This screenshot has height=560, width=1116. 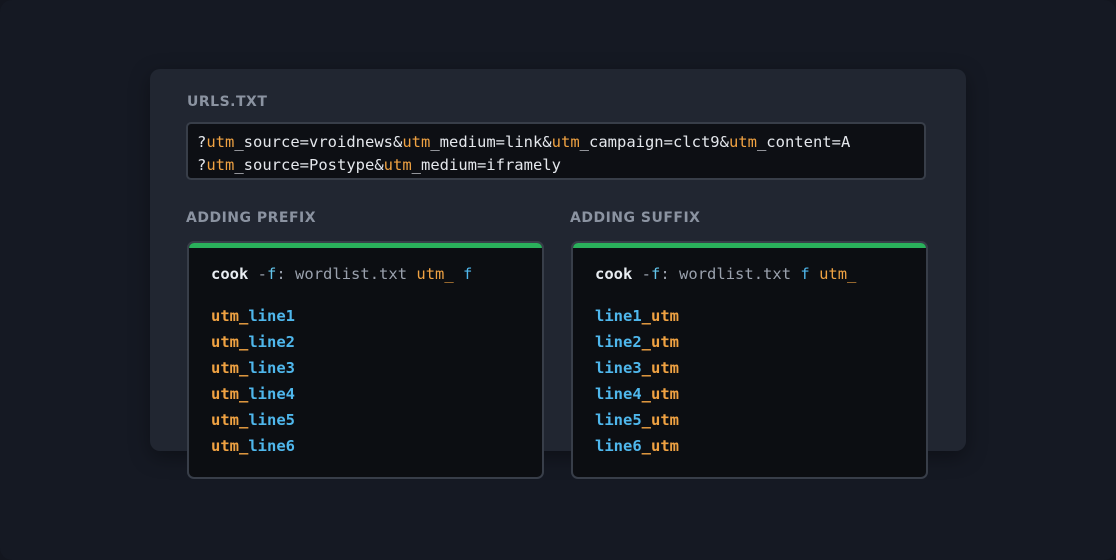 What do you see at coordinates (253, 368) in the screenshot?
I see `prefix-output-line: utm_line3` at bounding box center [253, 368].